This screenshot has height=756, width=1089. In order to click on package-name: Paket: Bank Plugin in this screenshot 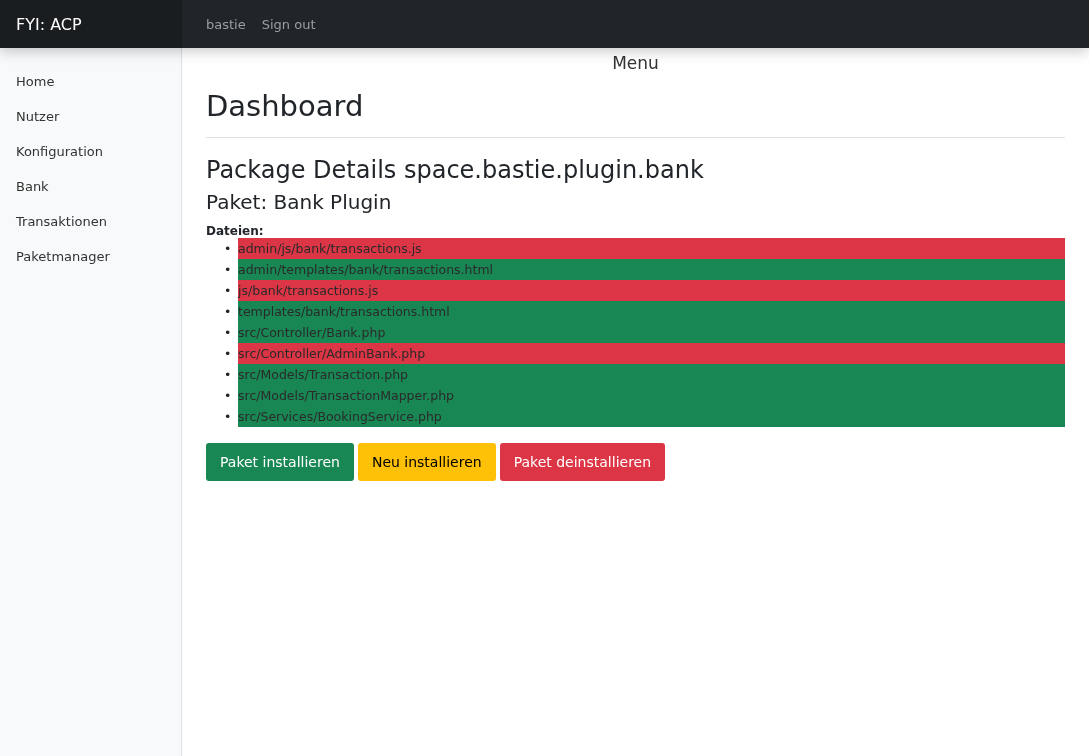, I will do `click(299, 202)`.